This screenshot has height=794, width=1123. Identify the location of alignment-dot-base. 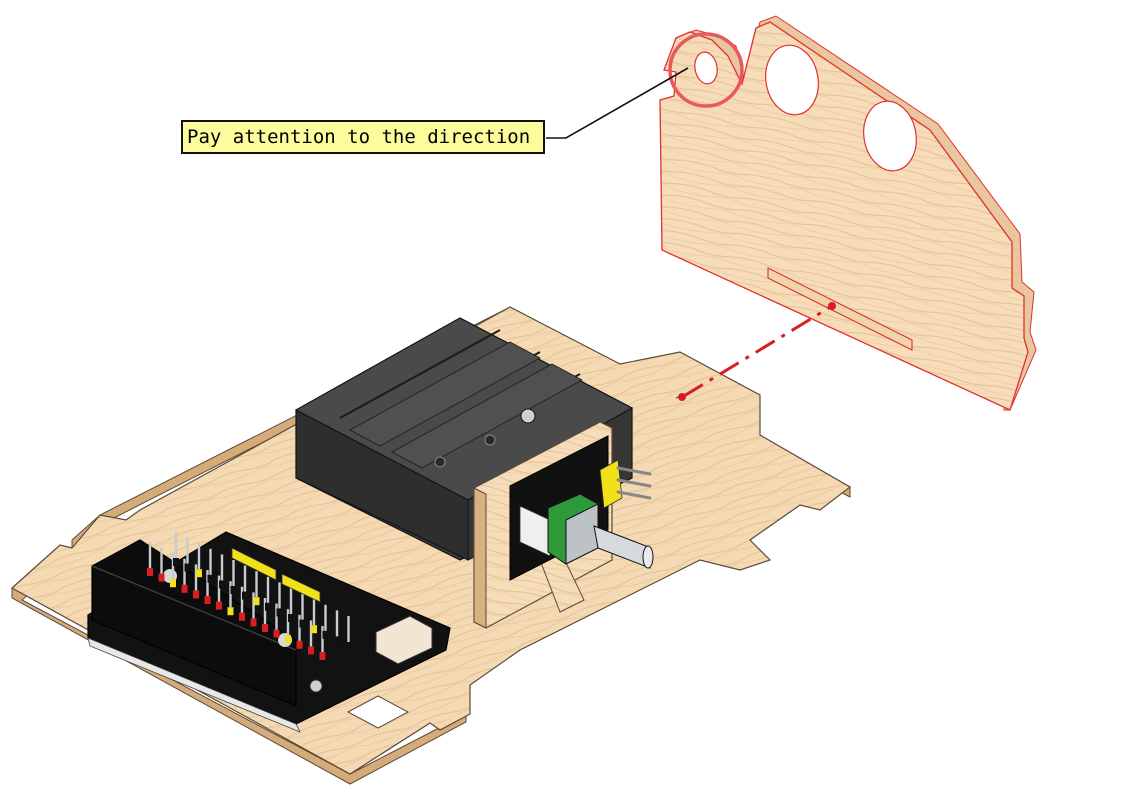
(682, 397).